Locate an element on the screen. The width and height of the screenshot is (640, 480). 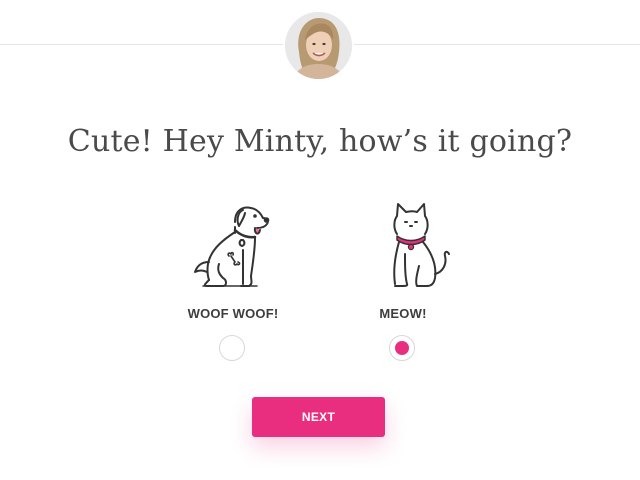
dog-icon is located at coordinates (232, 246).